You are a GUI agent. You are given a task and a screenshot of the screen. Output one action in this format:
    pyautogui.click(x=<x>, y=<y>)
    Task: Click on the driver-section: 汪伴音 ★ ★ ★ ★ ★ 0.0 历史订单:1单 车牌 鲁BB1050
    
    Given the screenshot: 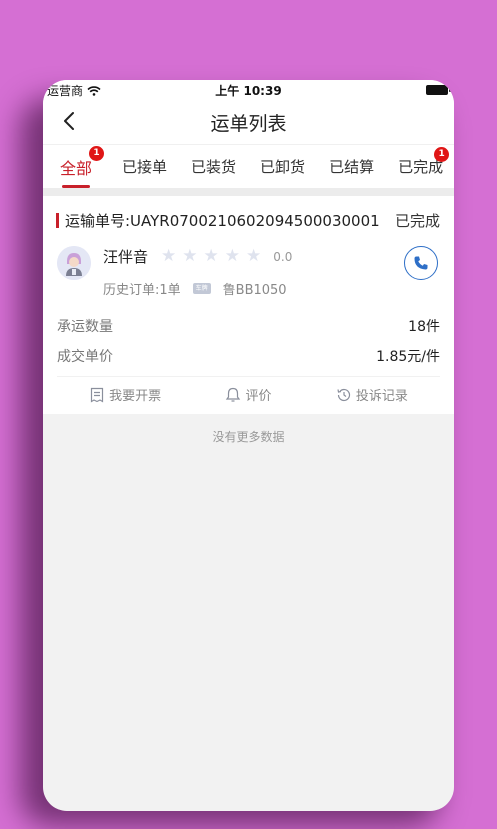 What is the action you would take?
    pyautogui.click(x=248, y=272)
    